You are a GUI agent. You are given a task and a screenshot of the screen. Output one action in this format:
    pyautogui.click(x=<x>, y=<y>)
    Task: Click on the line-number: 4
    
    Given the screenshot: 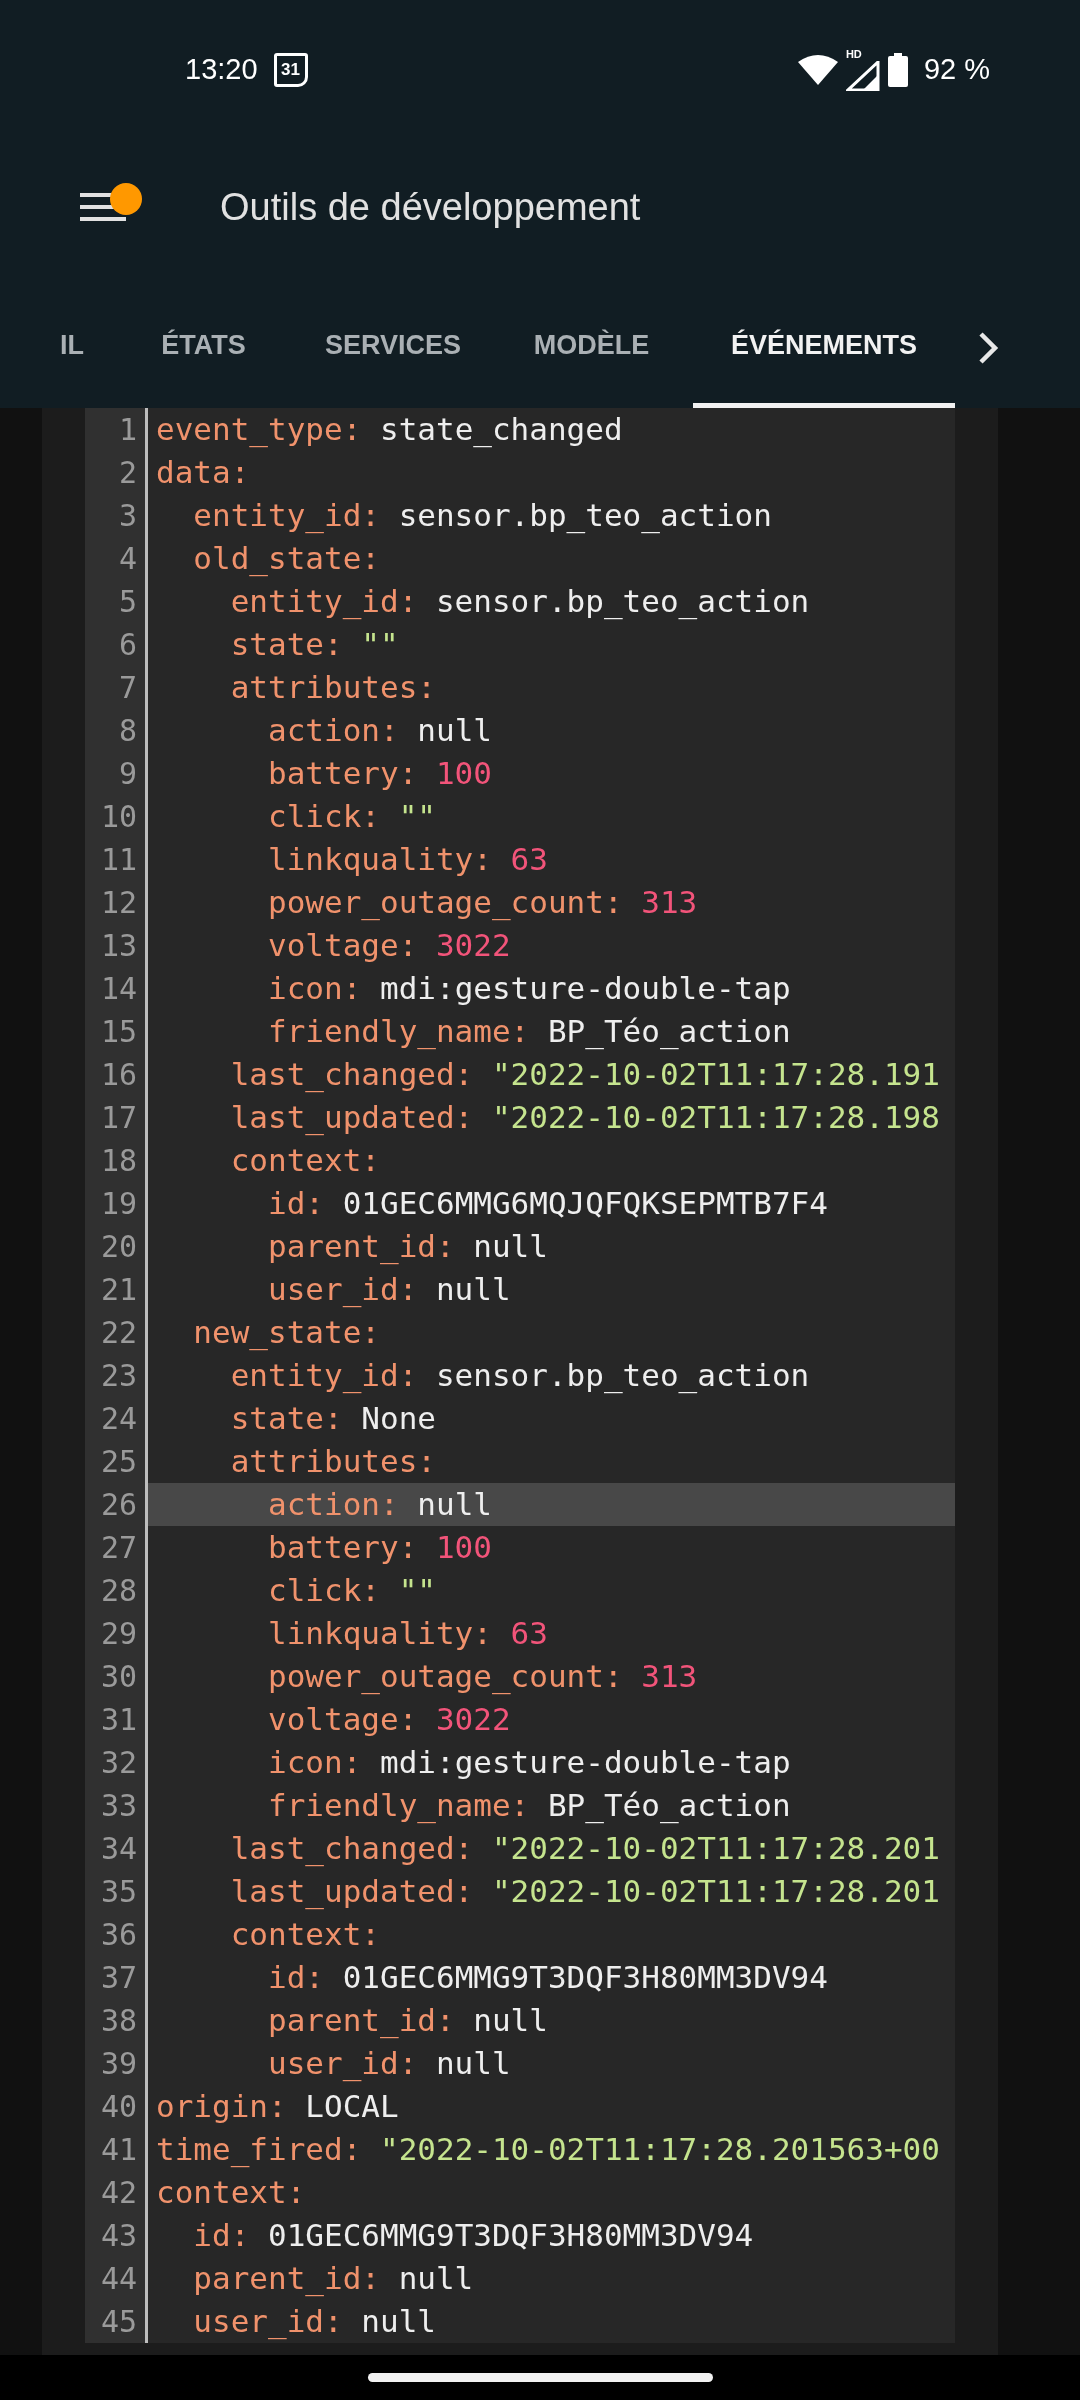 What is the action you would take?
    pyautogui.click(x=127, y=559)
    